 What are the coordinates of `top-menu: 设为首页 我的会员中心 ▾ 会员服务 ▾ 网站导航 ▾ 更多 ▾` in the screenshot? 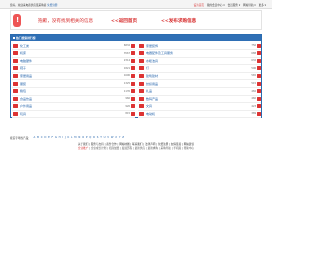 It's located at (230, 5).